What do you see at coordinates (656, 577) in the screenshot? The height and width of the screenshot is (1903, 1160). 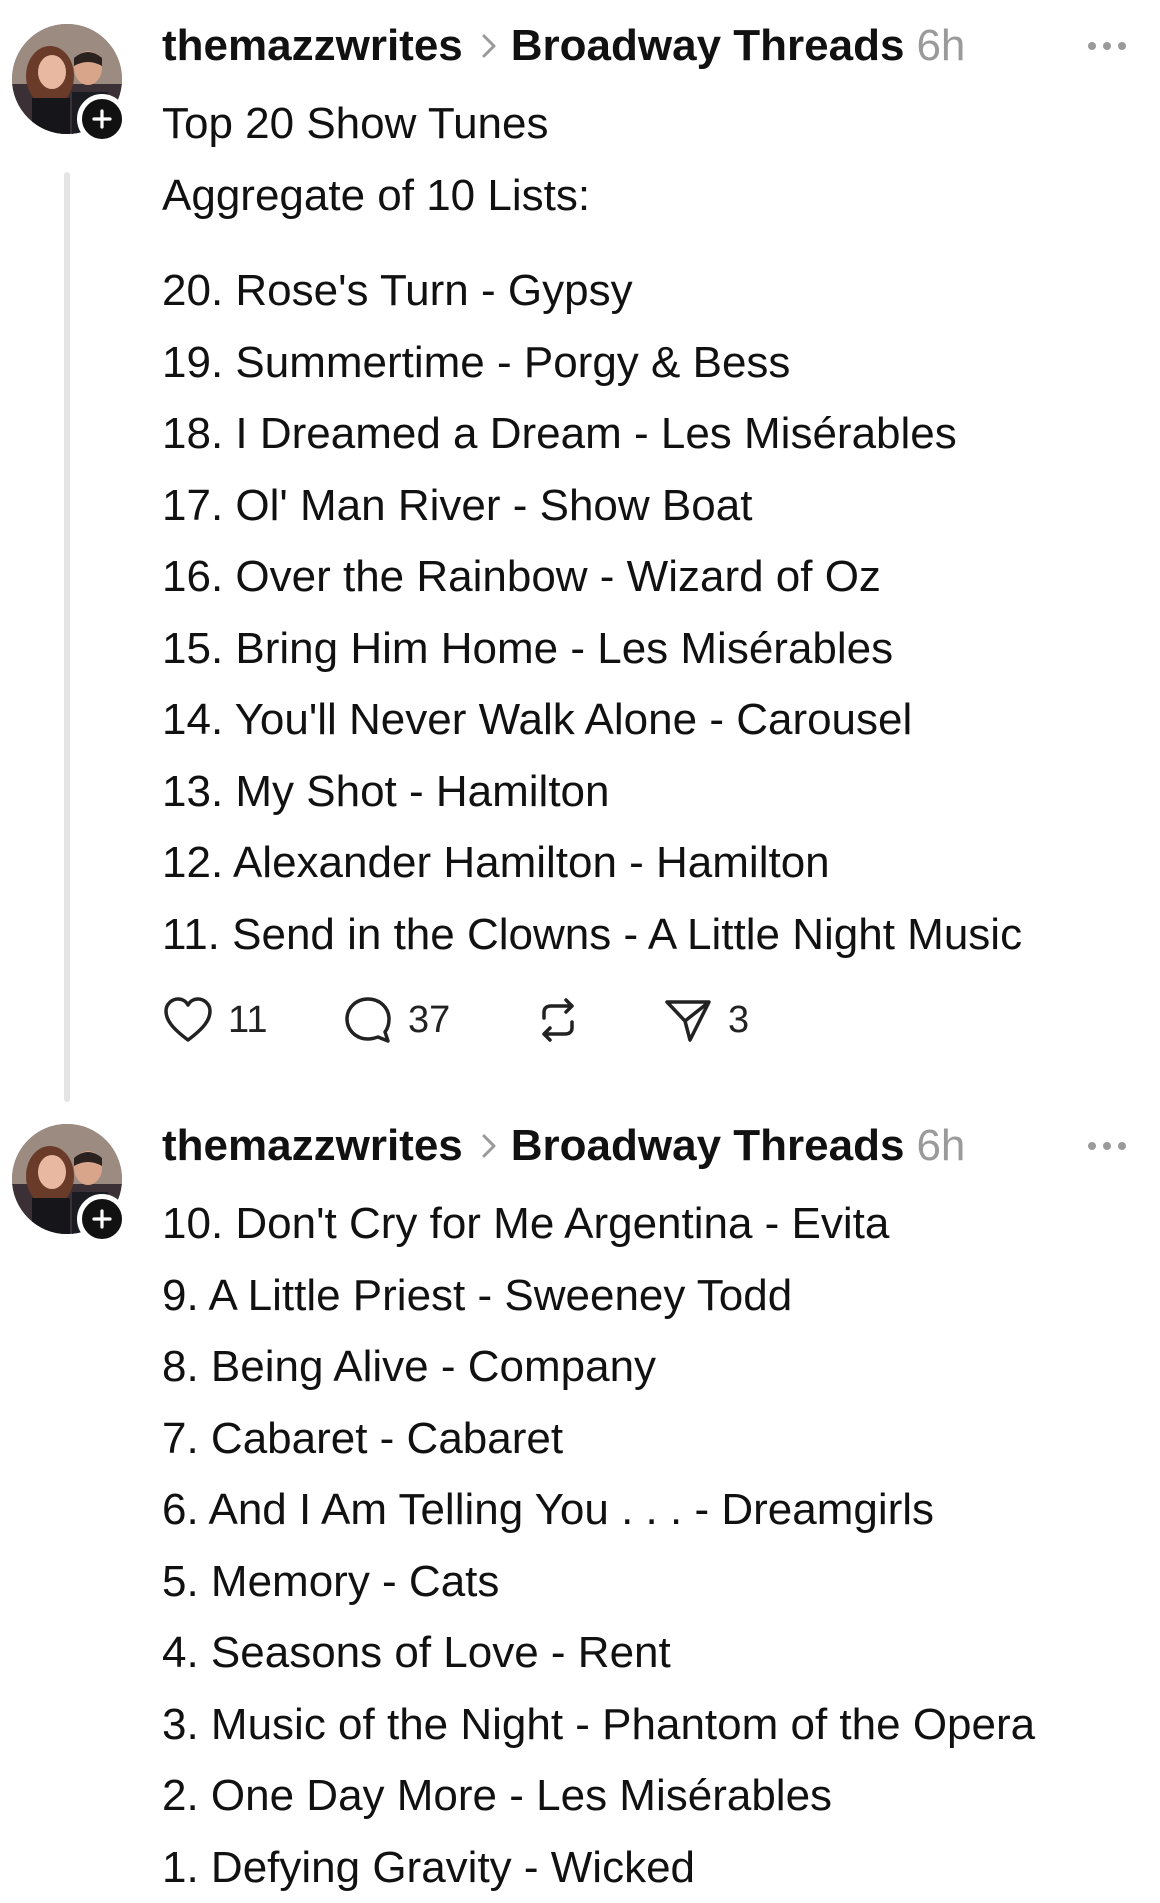 I see `list-item: 16. Over the Rainbow - Wizard of Oz` at bounding box center [656, 577].